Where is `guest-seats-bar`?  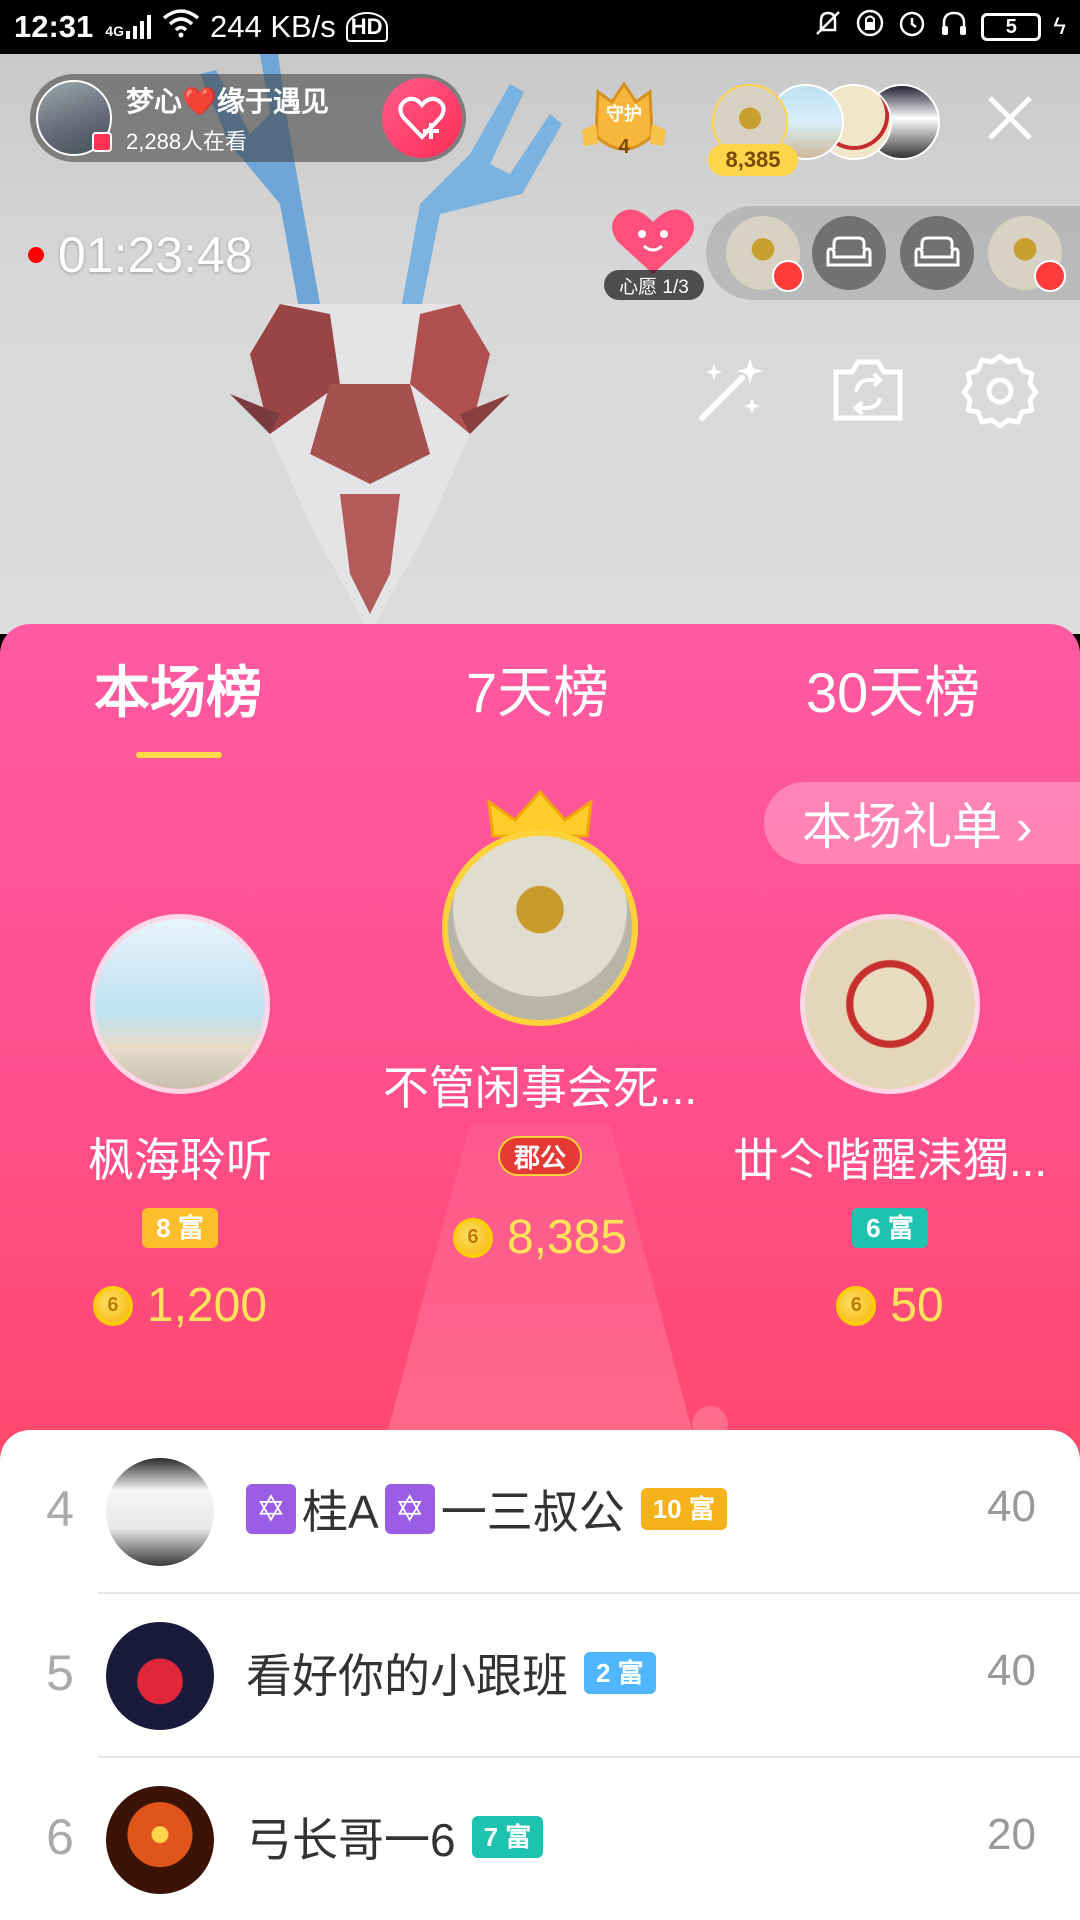
guest-seats-bar is located at coordinates (893, 253).